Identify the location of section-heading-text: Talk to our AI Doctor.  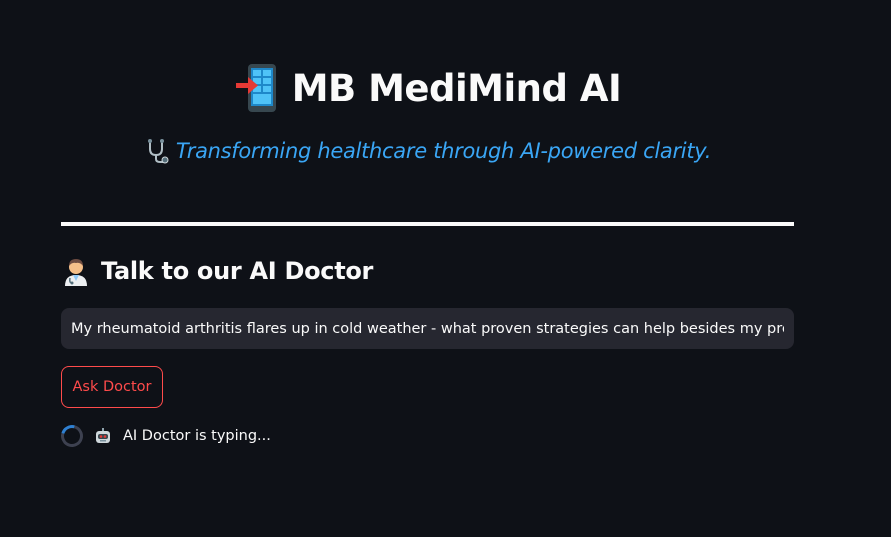
(237, 271).